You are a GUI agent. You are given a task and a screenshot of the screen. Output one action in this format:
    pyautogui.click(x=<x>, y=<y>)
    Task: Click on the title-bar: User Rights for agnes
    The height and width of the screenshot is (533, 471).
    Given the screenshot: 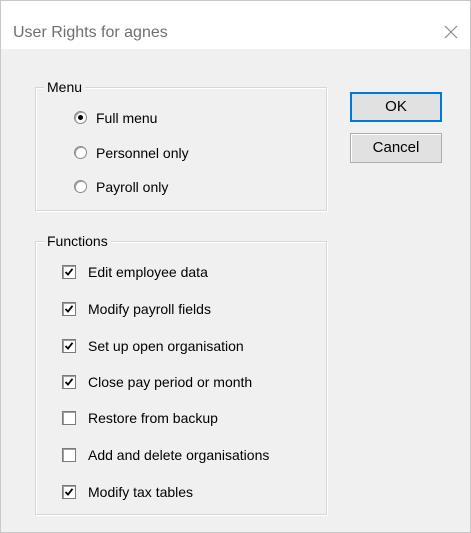 What is the action you would take?
    pyautogui.click(x=235, y=25)
    